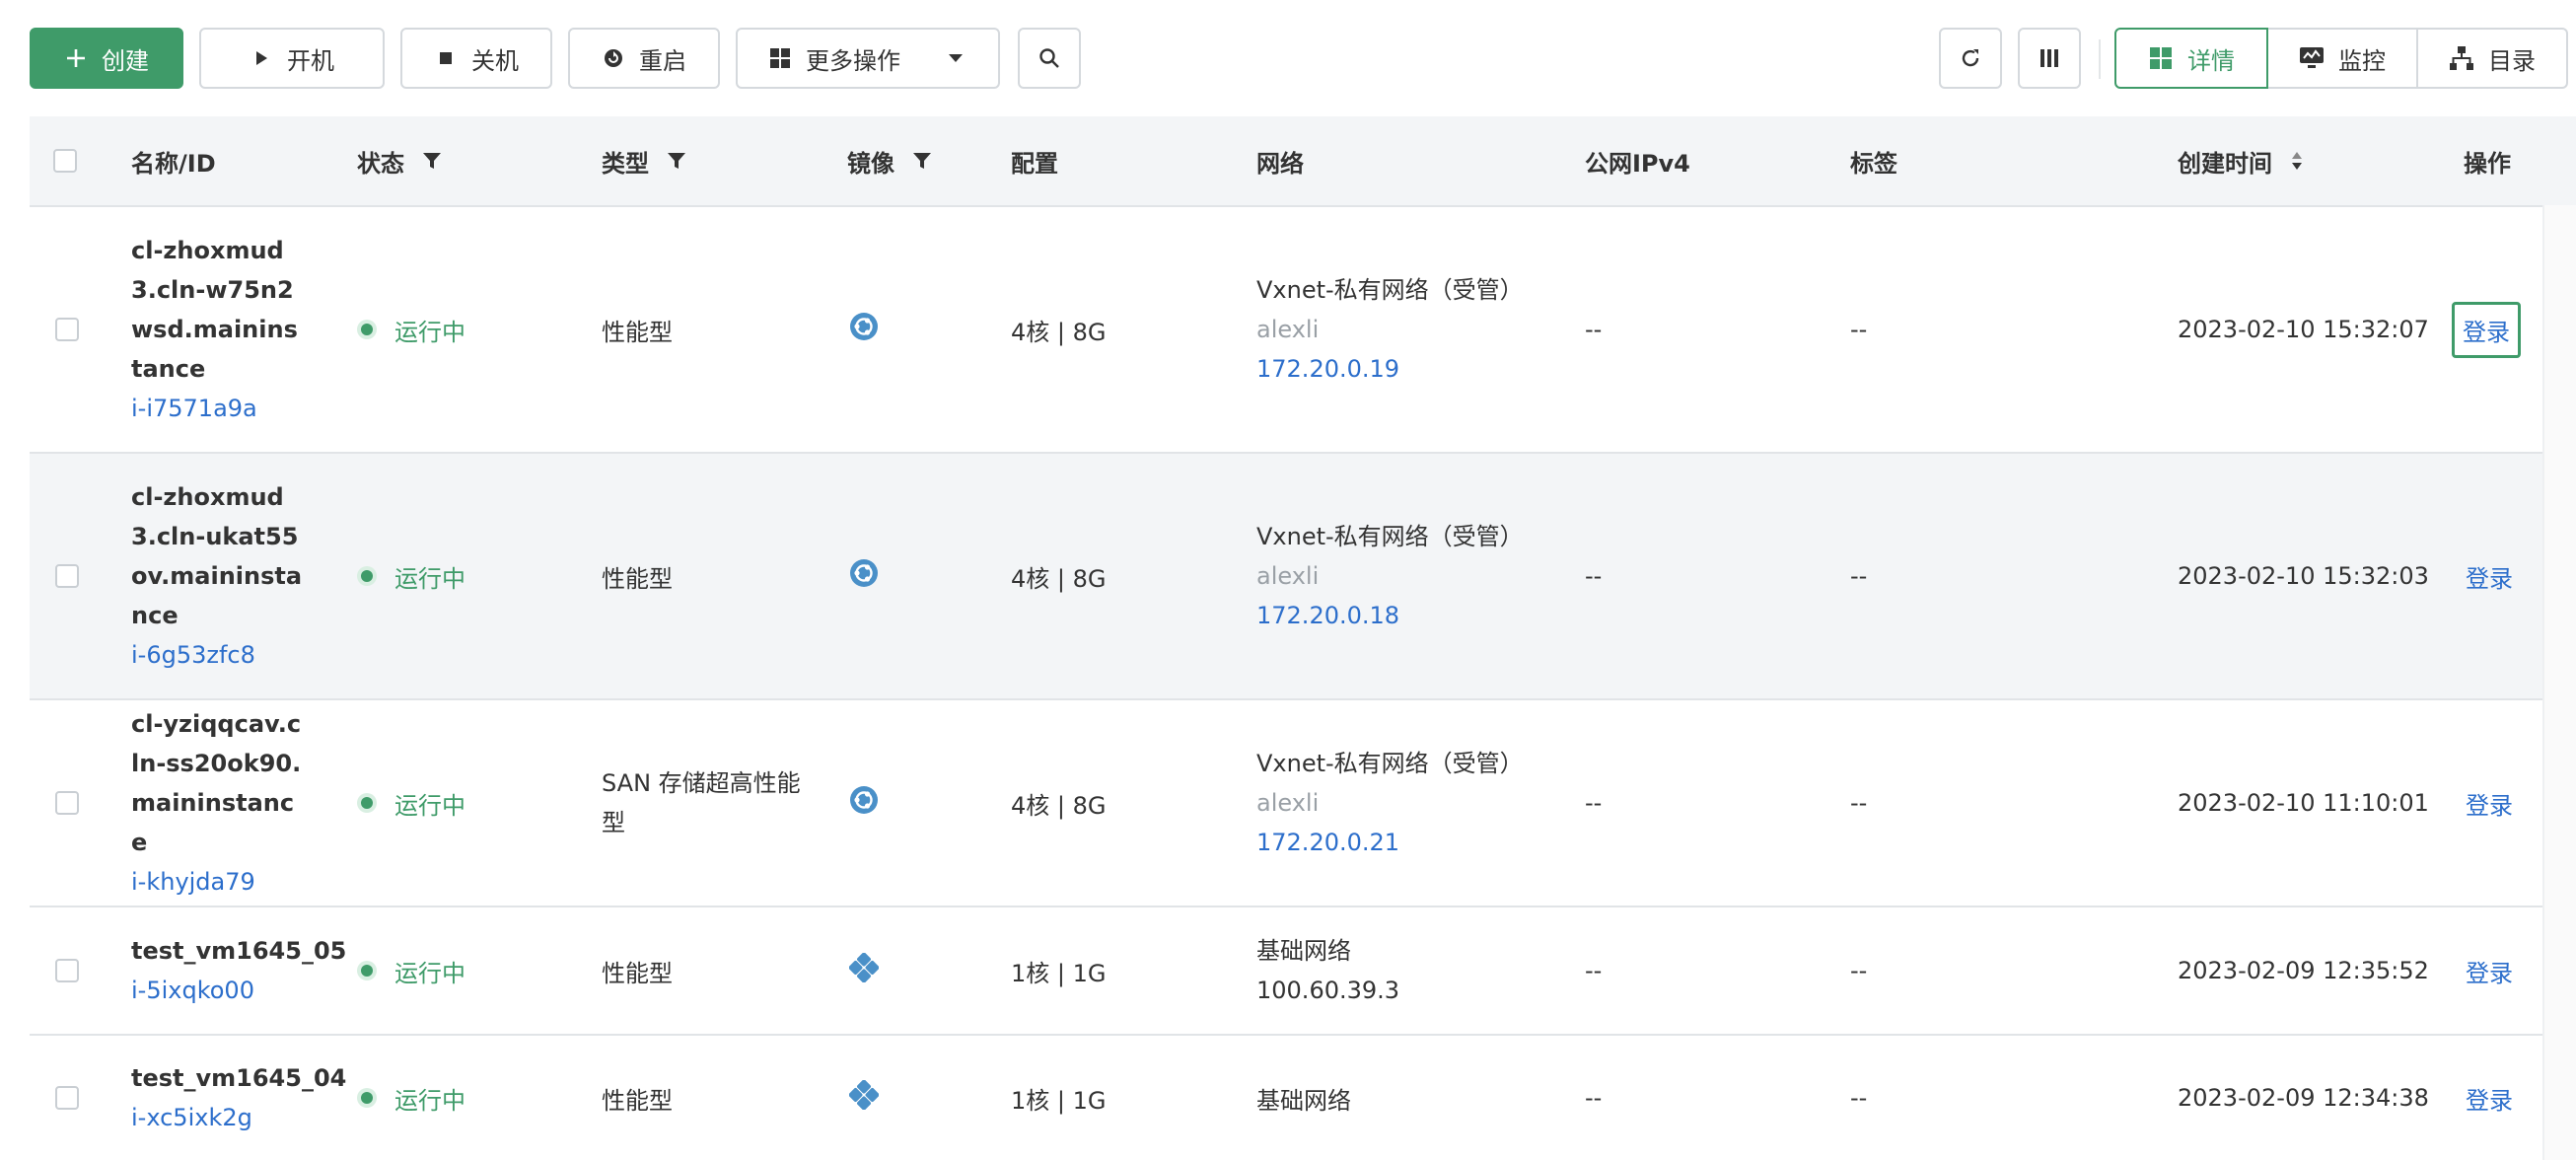  What do you see at coordinates (1638, 163) in the screenshot?
I see `col-ipv4-label: 公网IPv4` at bounding box center [1638, 163].